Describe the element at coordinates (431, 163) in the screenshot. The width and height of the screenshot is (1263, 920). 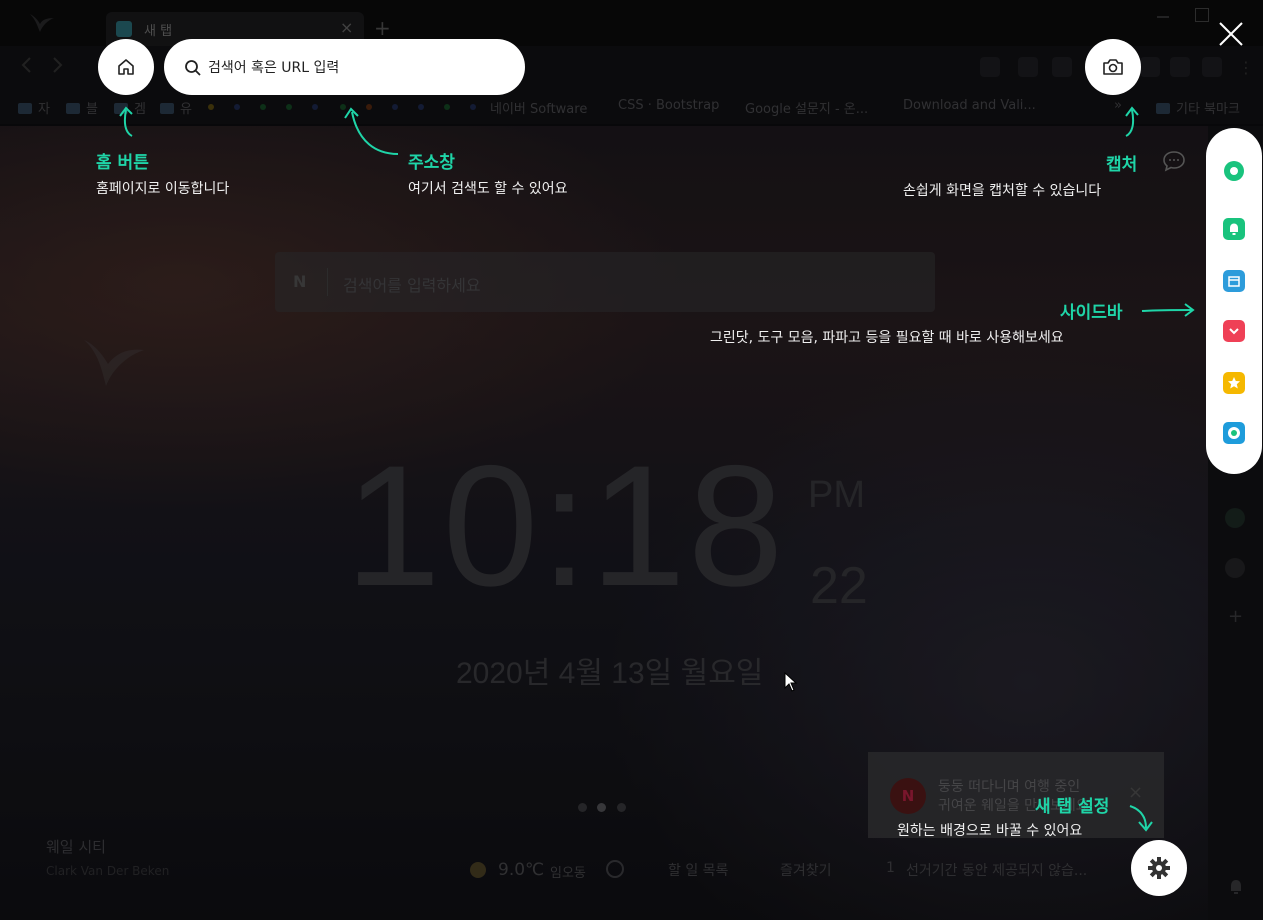
I see `address-callout-title: 주소창` at that location.